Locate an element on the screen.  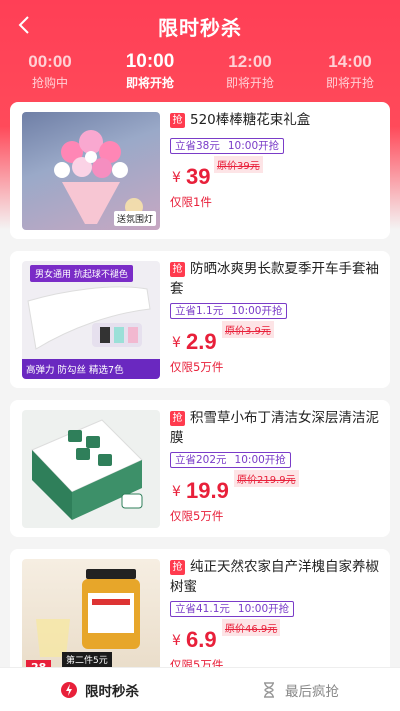
product-title: 防晒冰爽男长款夏季开车手套袖套 is located at coordinates (274, 279).